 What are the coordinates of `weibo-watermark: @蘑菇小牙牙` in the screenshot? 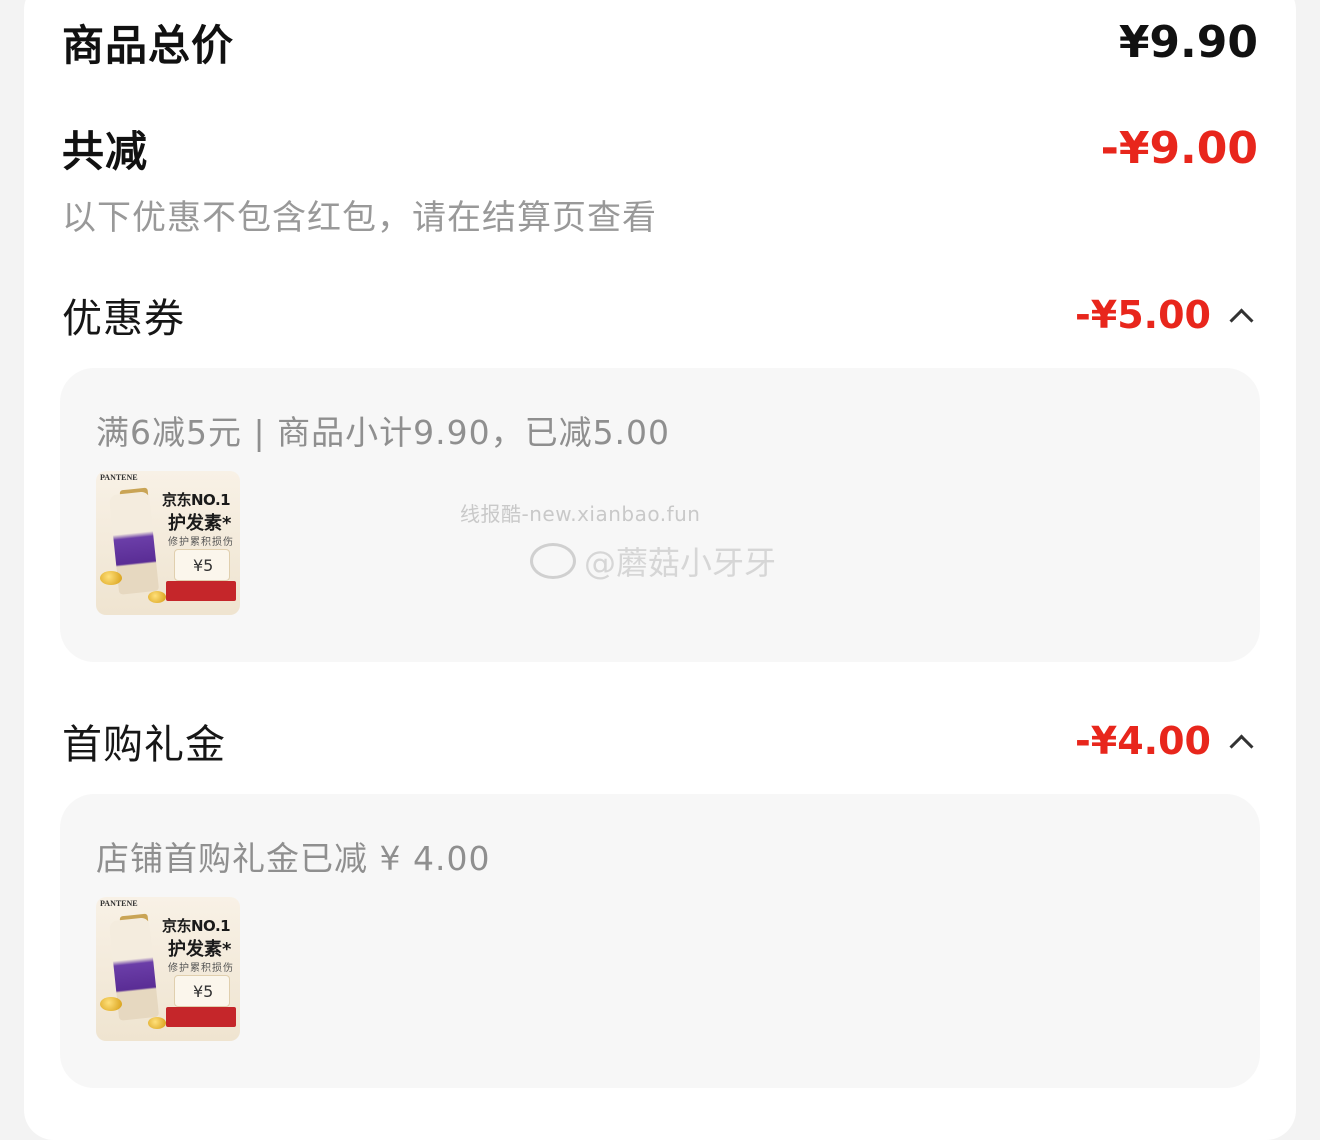 It's located at (653, 561).